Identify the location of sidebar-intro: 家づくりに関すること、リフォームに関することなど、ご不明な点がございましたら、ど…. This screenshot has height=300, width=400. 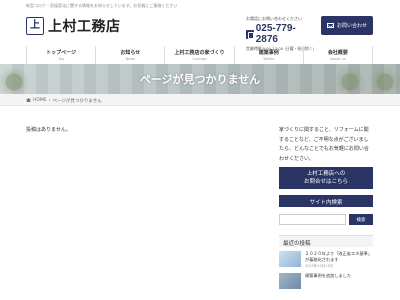
(324, 144).